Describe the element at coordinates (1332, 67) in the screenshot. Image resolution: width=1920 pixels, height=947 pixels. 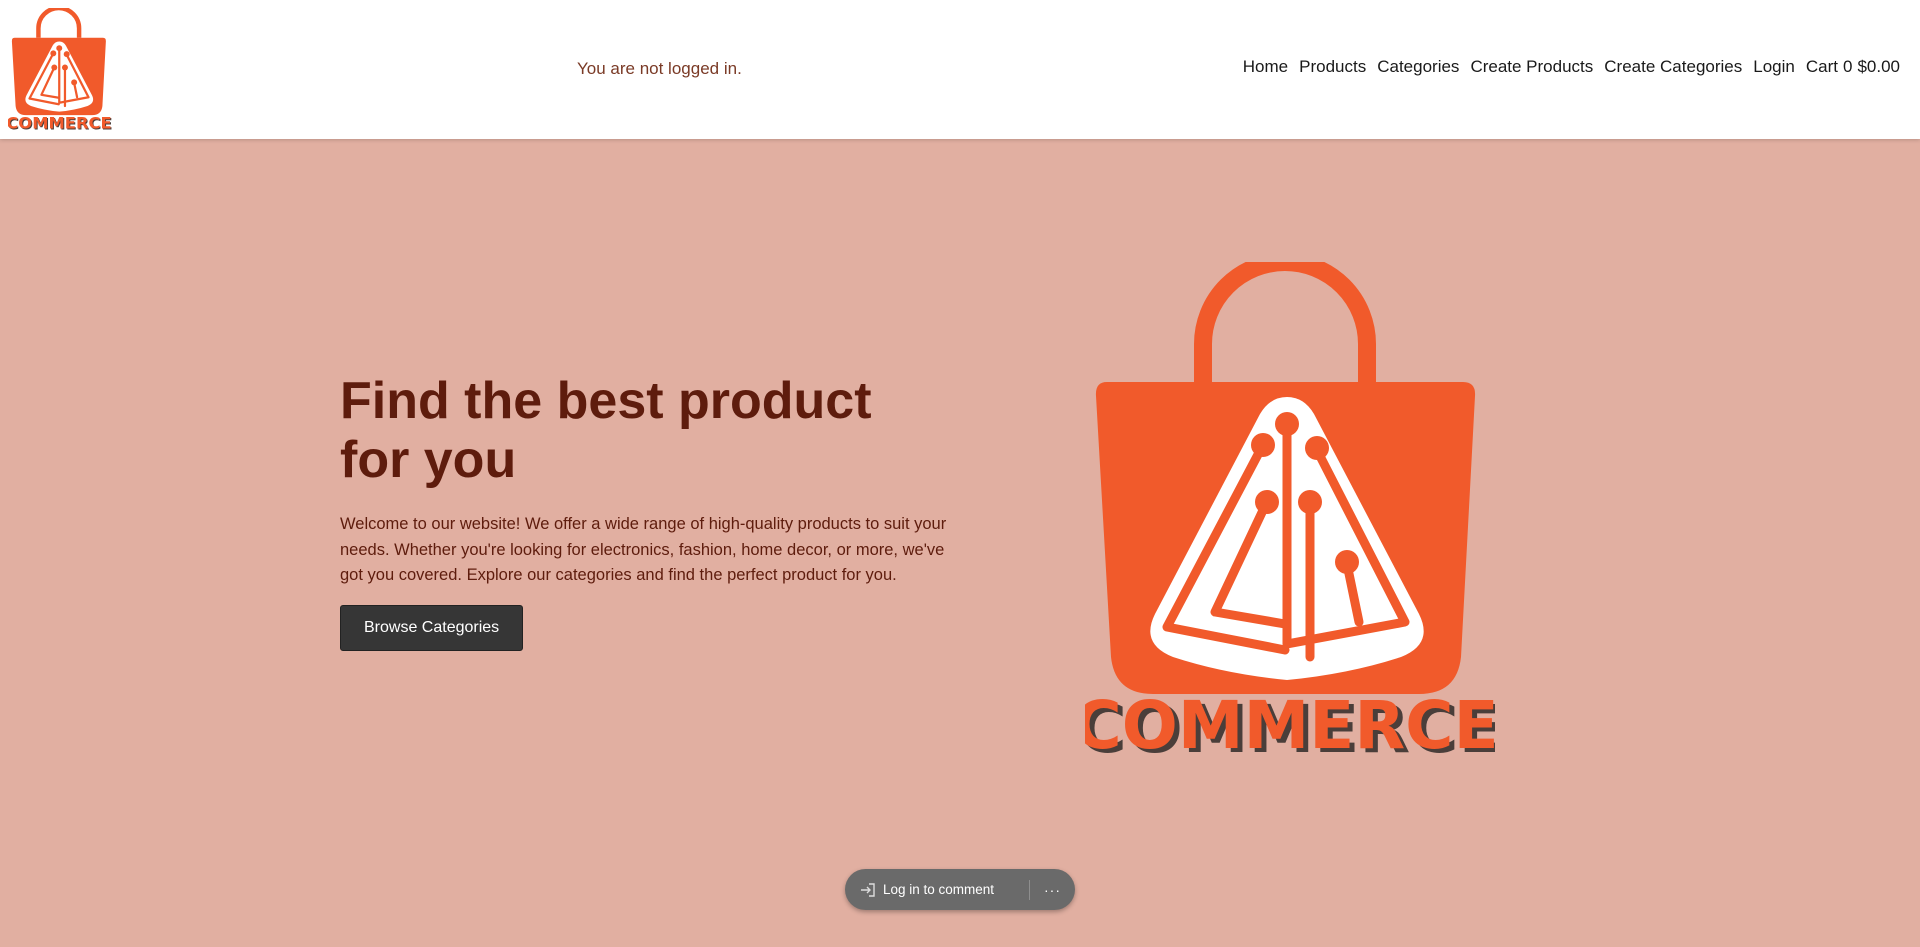
I see `nav-products: Products` at that location.